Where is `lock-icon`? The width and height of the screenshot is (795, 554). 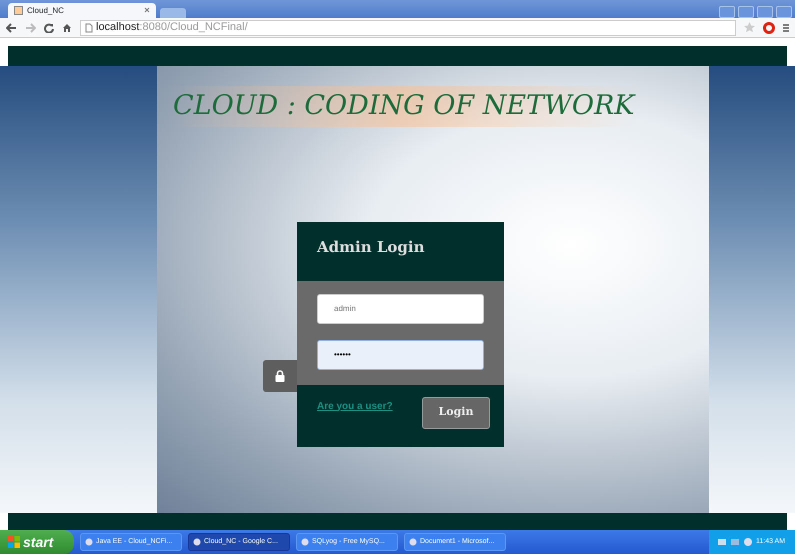
lock-icon is located at coordinates (280, 376).